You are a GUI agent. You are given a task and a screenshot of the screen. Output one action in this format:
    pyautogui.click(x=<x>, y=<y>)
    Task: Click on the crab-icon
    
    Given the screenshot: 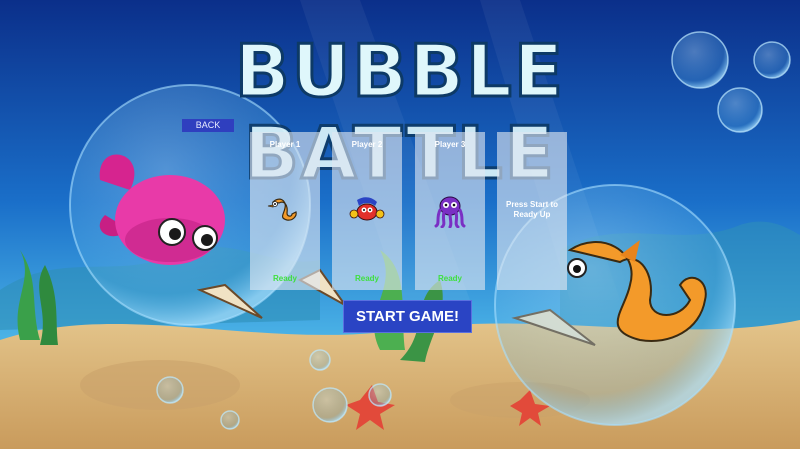 What is the action you would take?
    pyautogui.click(x=367, y=209)
    